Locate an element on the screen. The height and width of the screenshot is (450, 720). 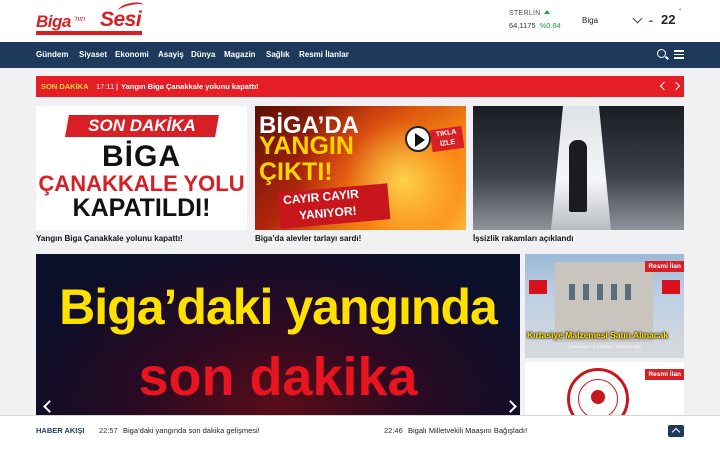
chevron-left-icon is located at coordinates (664, 86).